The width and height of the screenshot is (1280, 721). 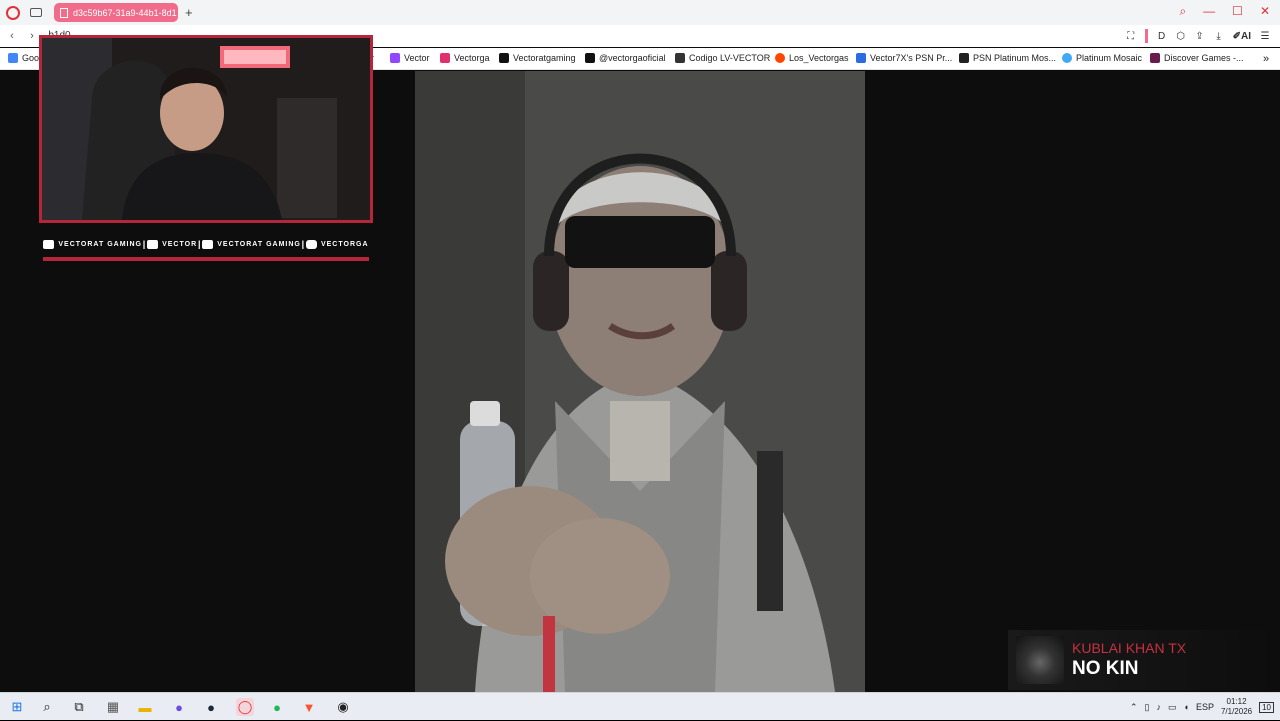 I want to click on clock: 01:12 7/1/2026, so click(x=1236, y=707).